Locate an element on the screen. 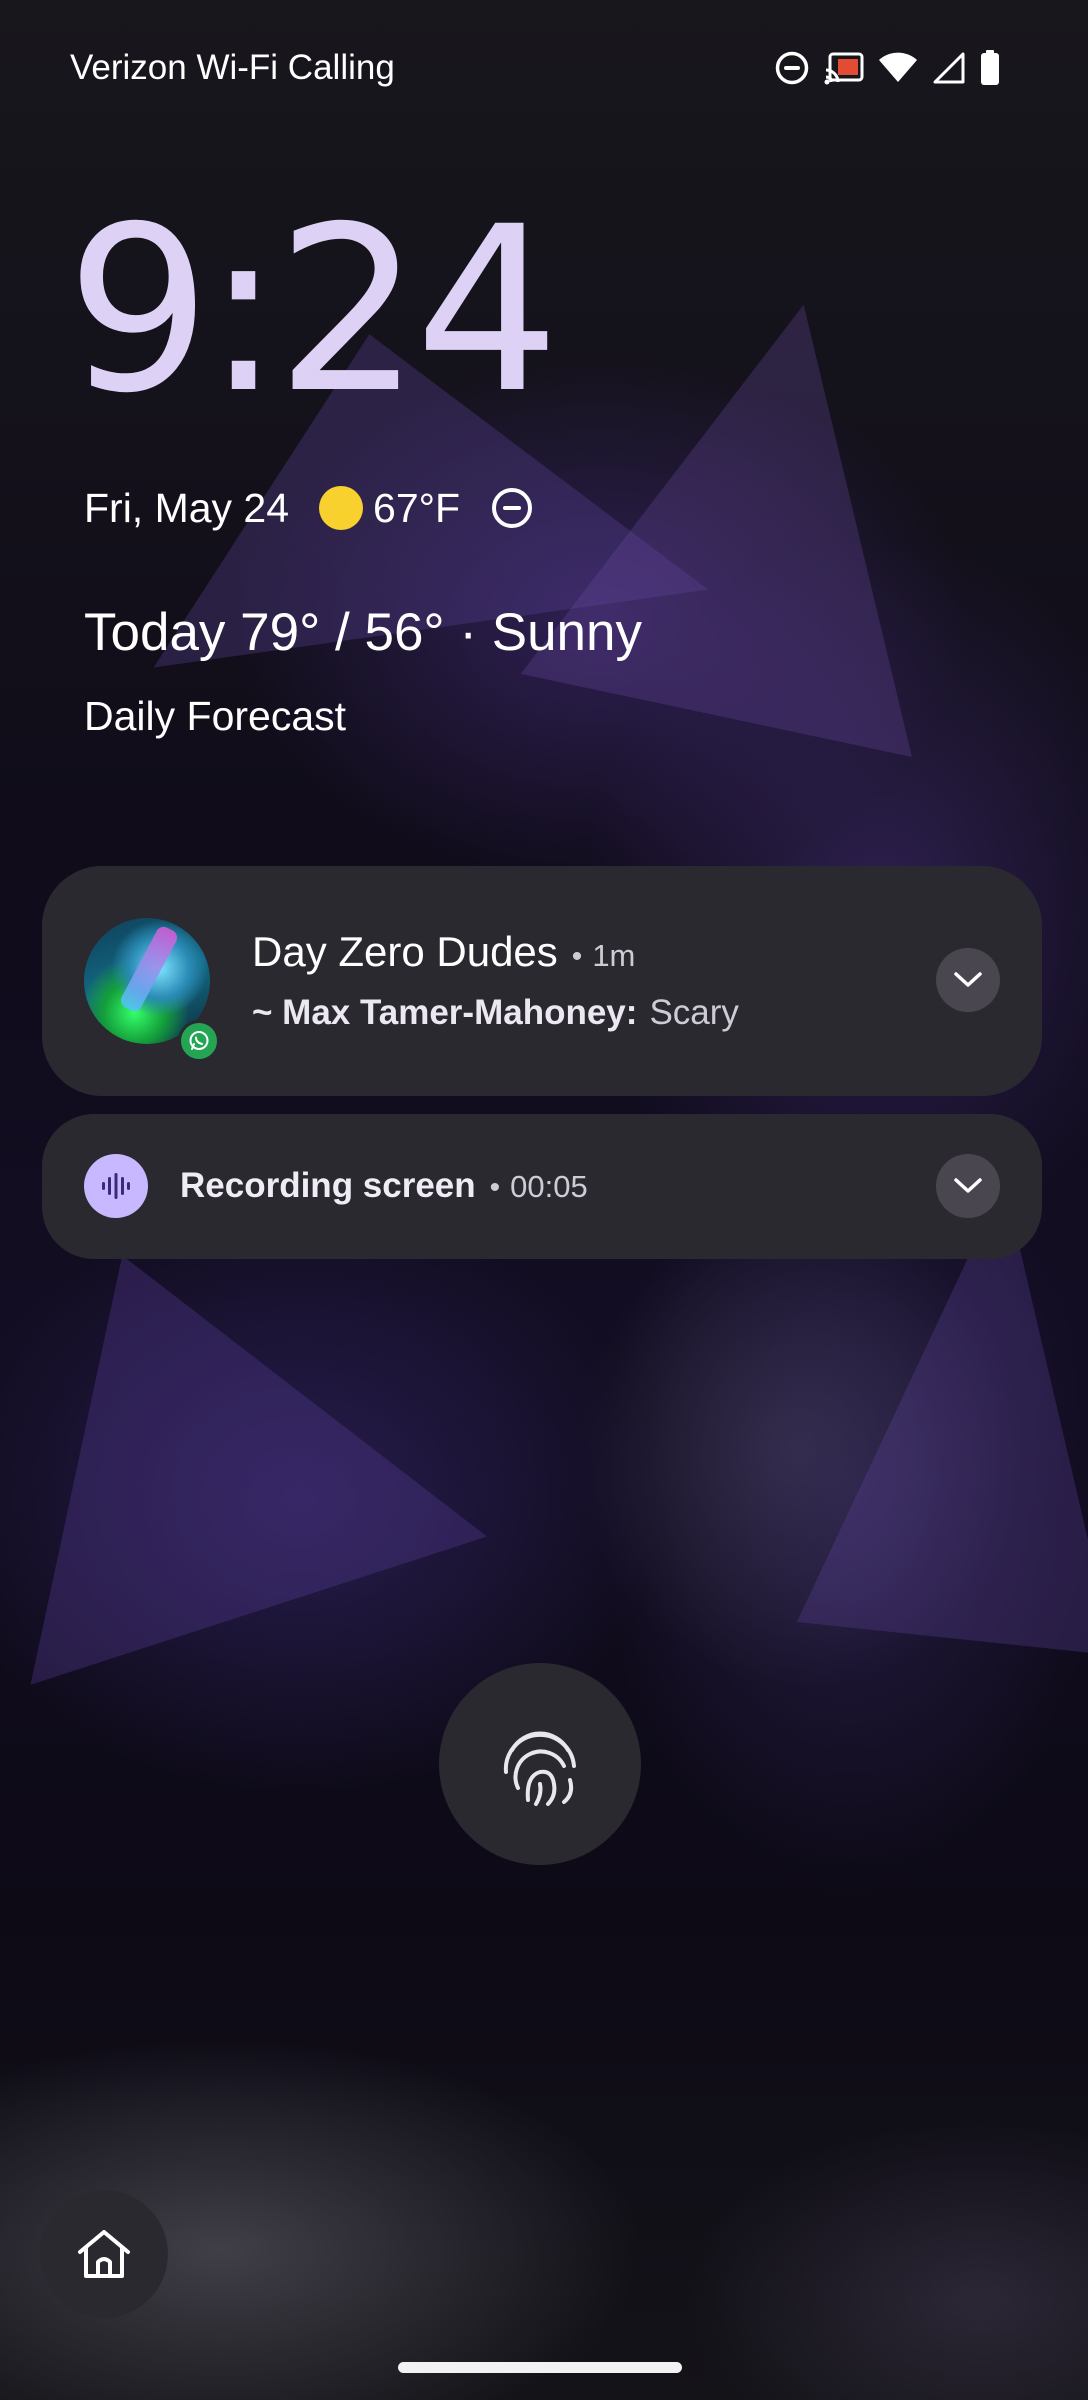  expand-notification-button is located at coordinates (968, 980).